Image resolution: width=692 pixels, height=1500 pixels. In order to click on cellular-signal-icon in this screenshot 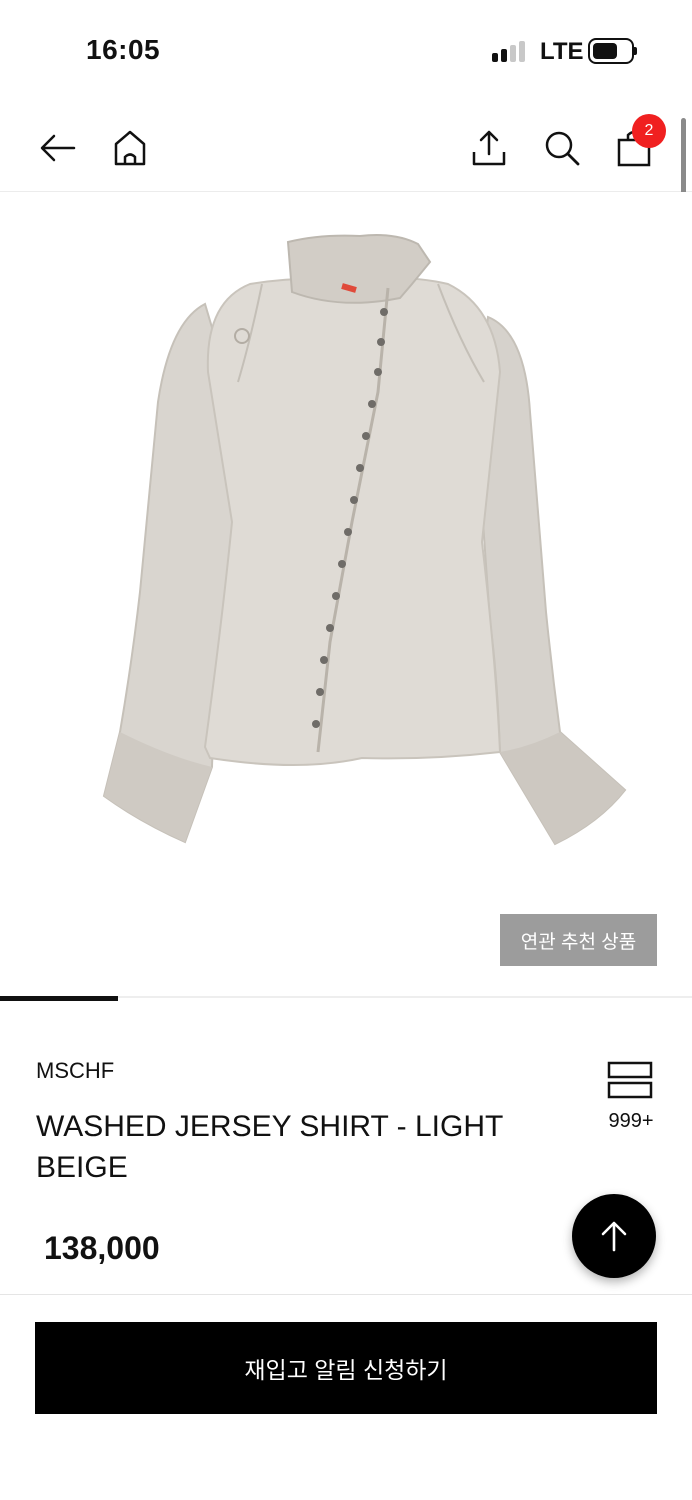, I will do `click(510, 51)`.